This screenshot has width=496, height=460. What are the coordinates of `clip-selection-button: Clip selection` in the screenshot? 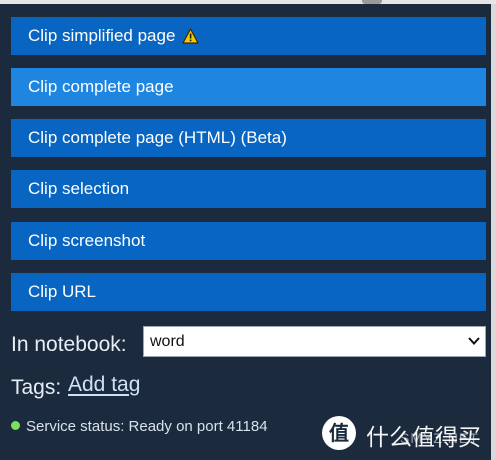 It's located at (248, 189).